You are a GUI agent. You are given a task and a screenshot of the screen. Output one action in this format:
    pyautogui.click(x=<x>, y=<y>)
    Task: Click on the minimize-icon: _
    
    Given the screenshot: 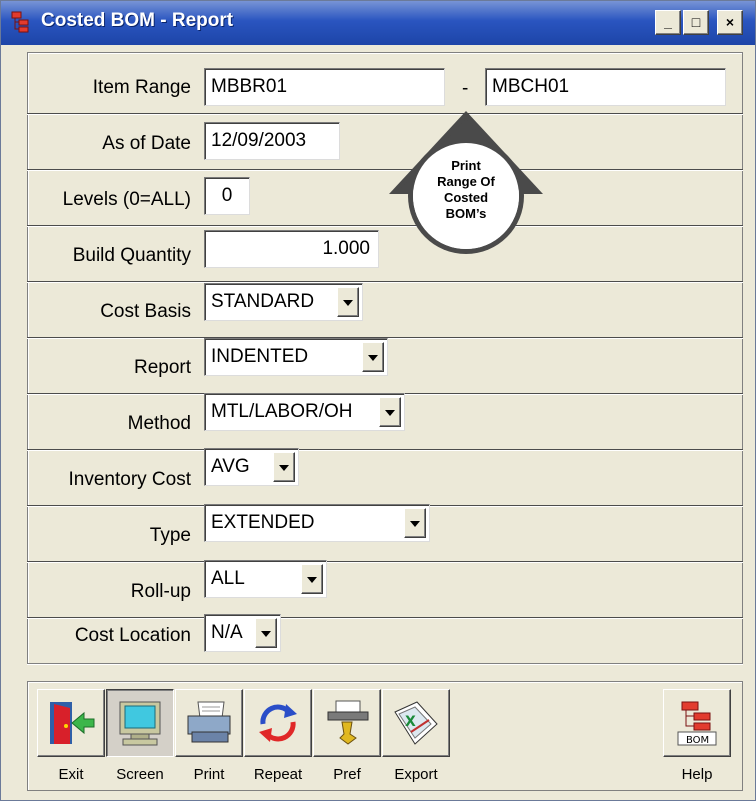 What is the action you would take?
    pyautogui.click(x=668, y=22)
    